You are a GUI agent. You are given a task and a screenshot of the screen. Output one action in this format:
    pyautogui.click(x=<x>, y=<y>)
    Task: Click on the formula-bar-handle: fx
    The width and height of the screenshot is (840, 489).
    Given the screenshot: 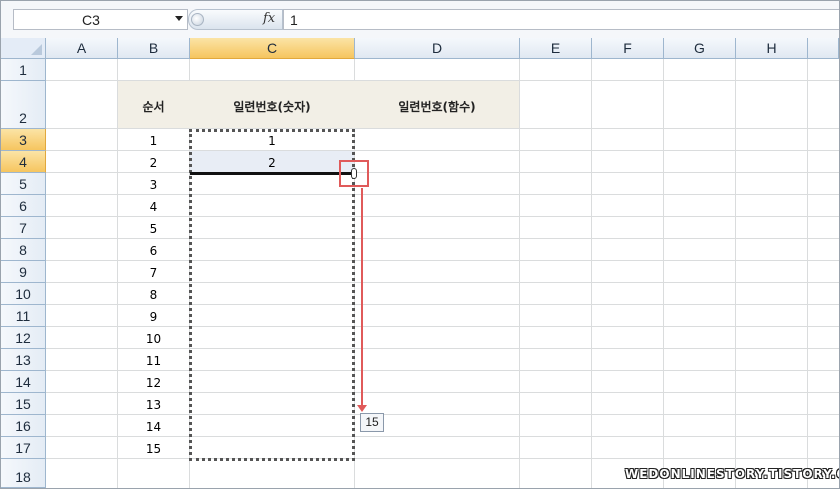 What is the action you would take?
    pyautogui.click(x=235, y=19)
    